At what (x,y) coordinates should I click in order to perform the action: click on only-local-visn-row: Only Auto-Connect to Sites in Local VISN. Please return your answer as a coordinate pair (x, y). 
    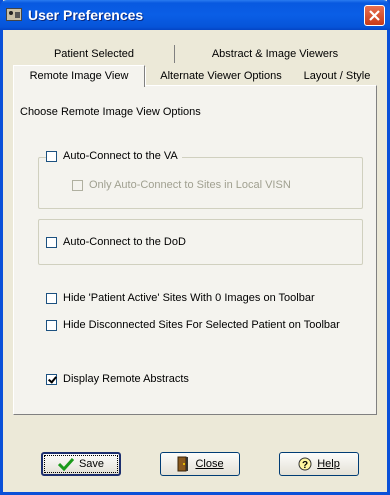
    Looking at the image, I should click on (181, 185).